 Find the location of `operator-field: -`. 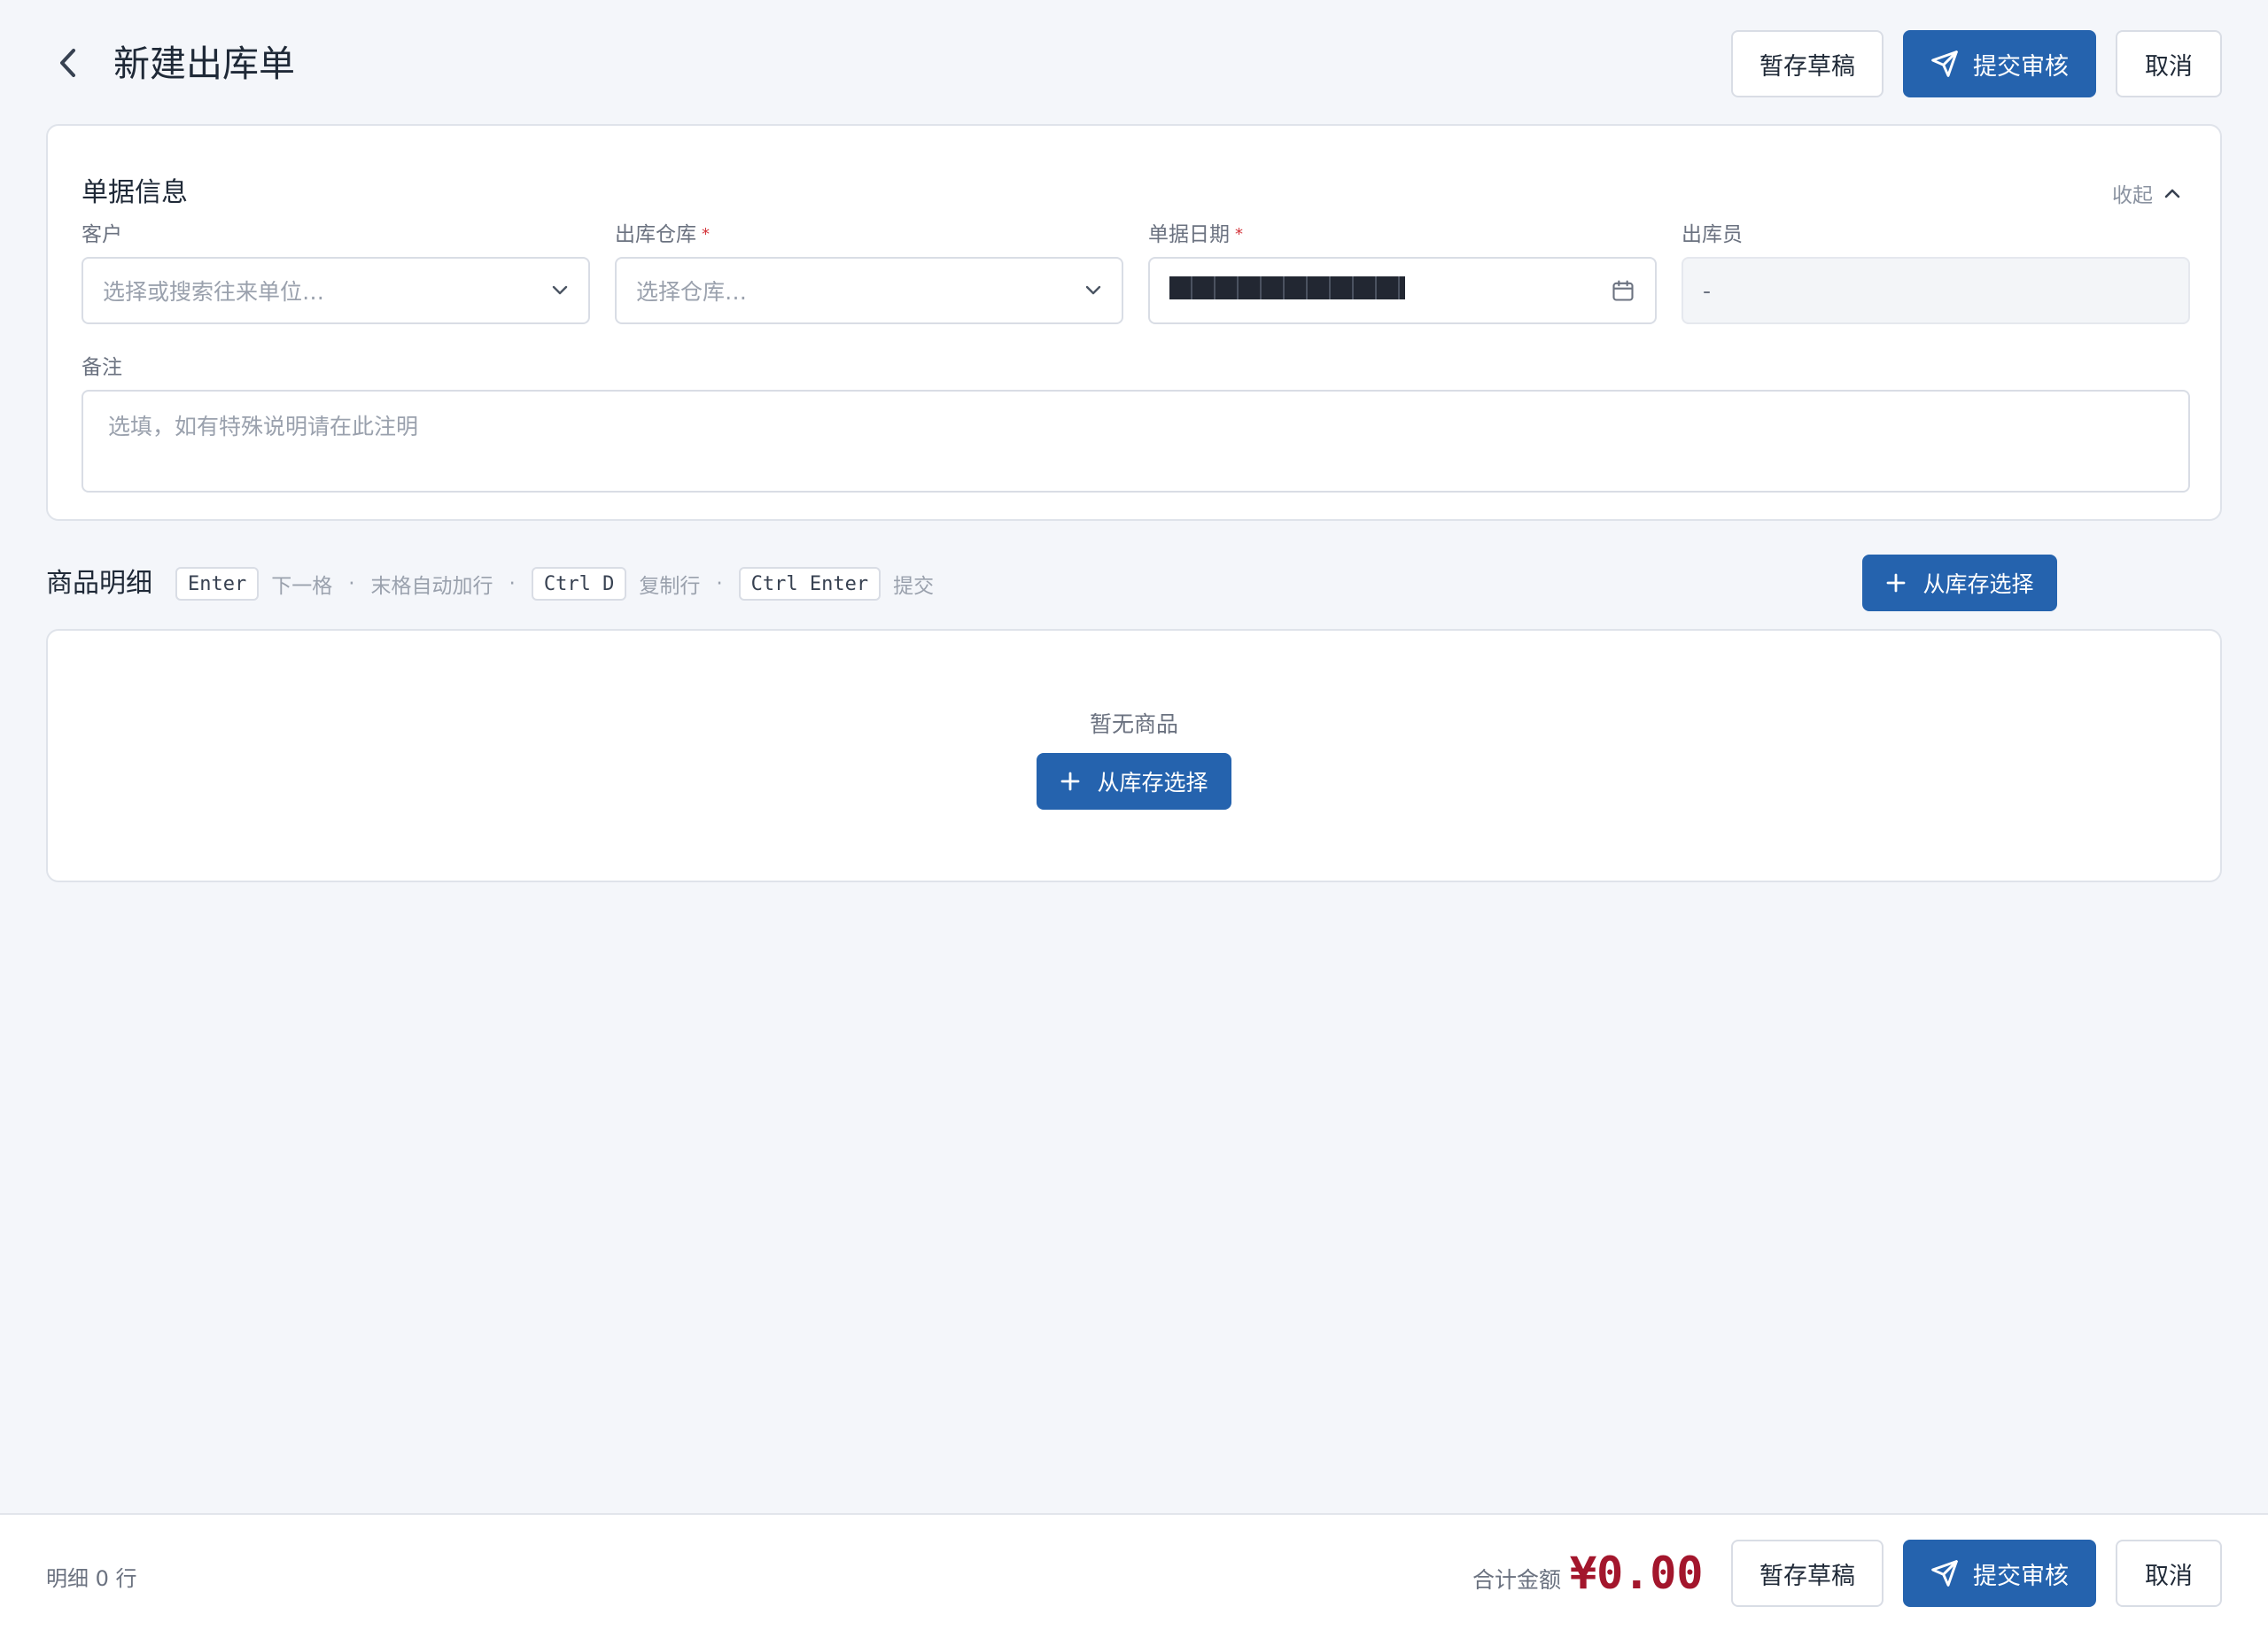

operator-field: - is located at coordinates (1936, 290).